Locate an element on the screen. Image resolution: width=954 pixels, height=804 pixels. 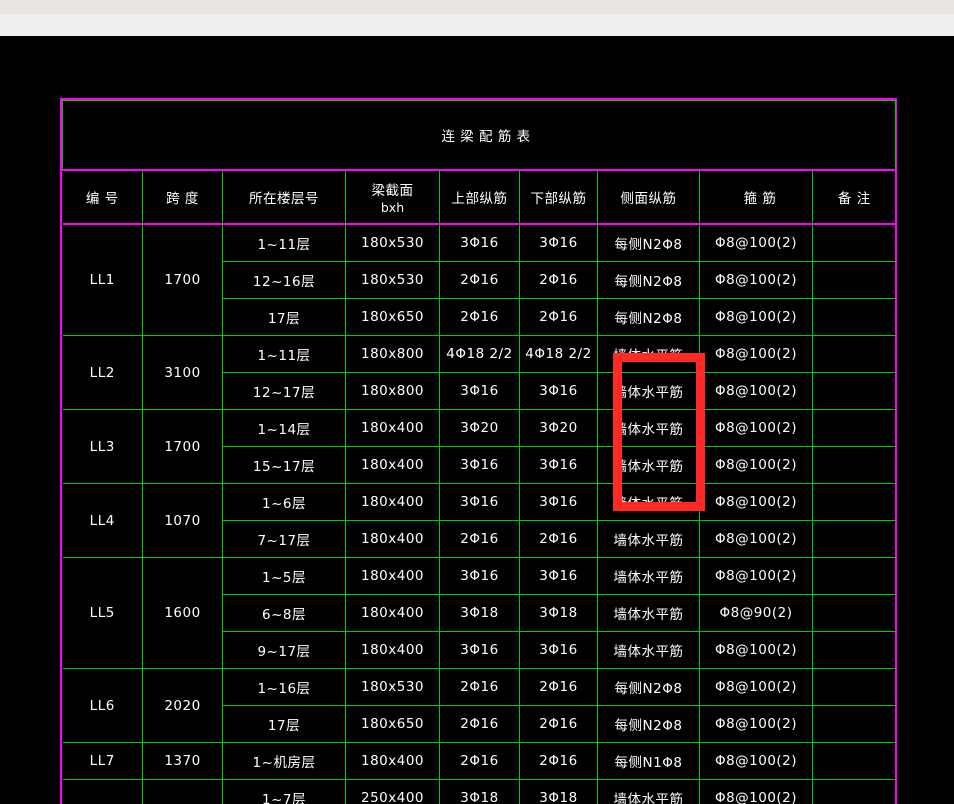
floor-range-cell: 9~17层 is located at coordinates (284, 650).